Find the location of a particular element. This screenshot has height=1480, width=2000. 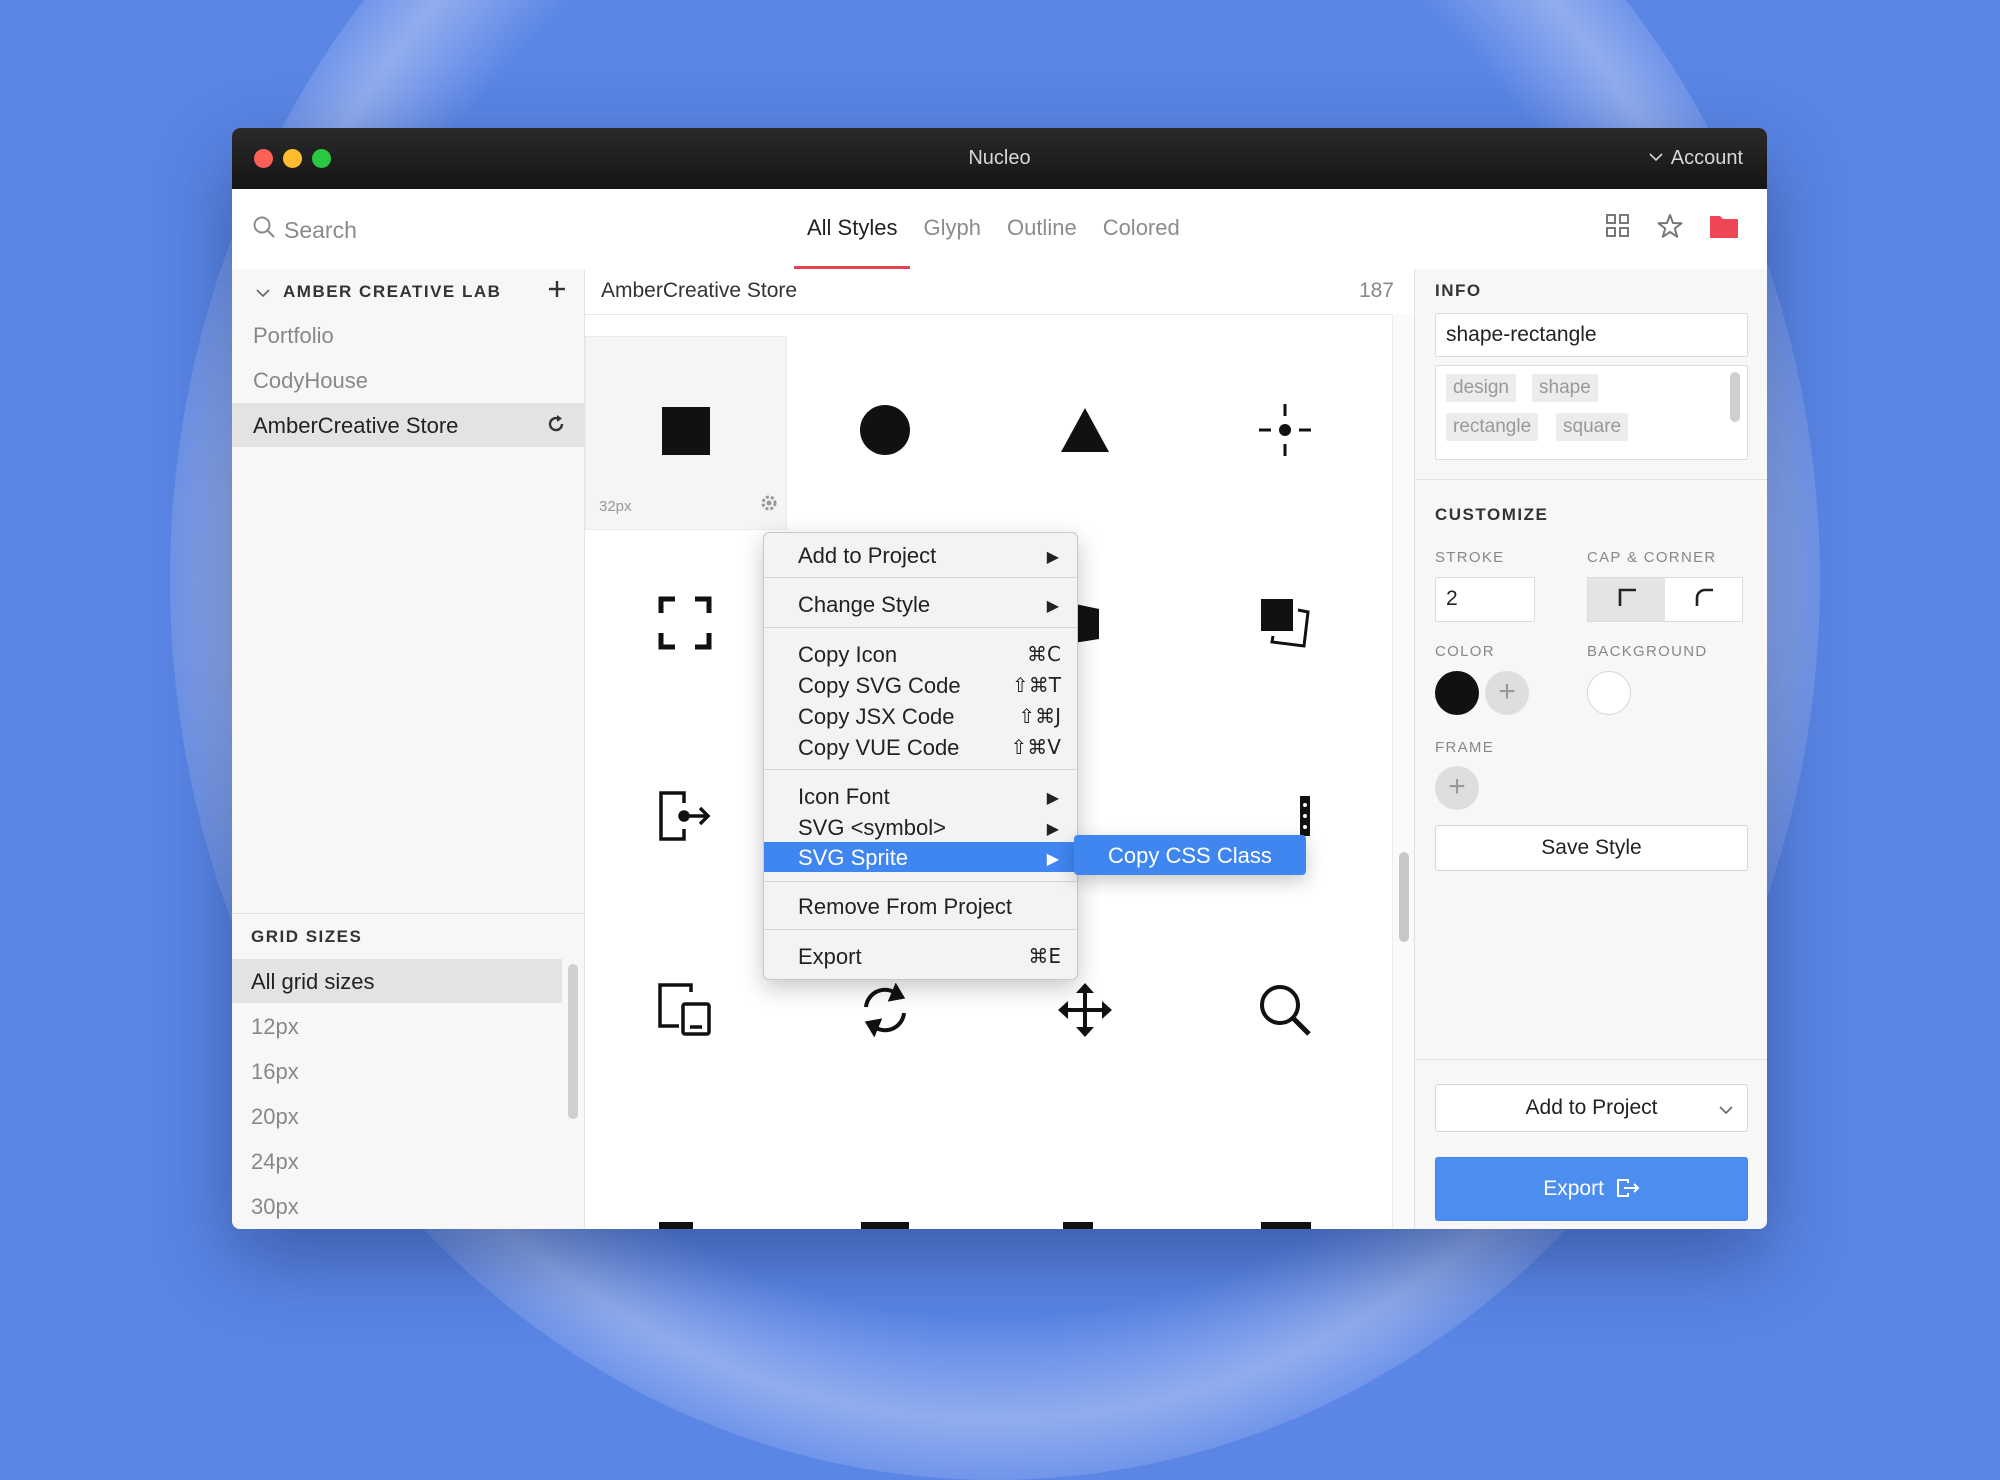

title-bar: Nucleo Account is located at coordinates (999, 158).